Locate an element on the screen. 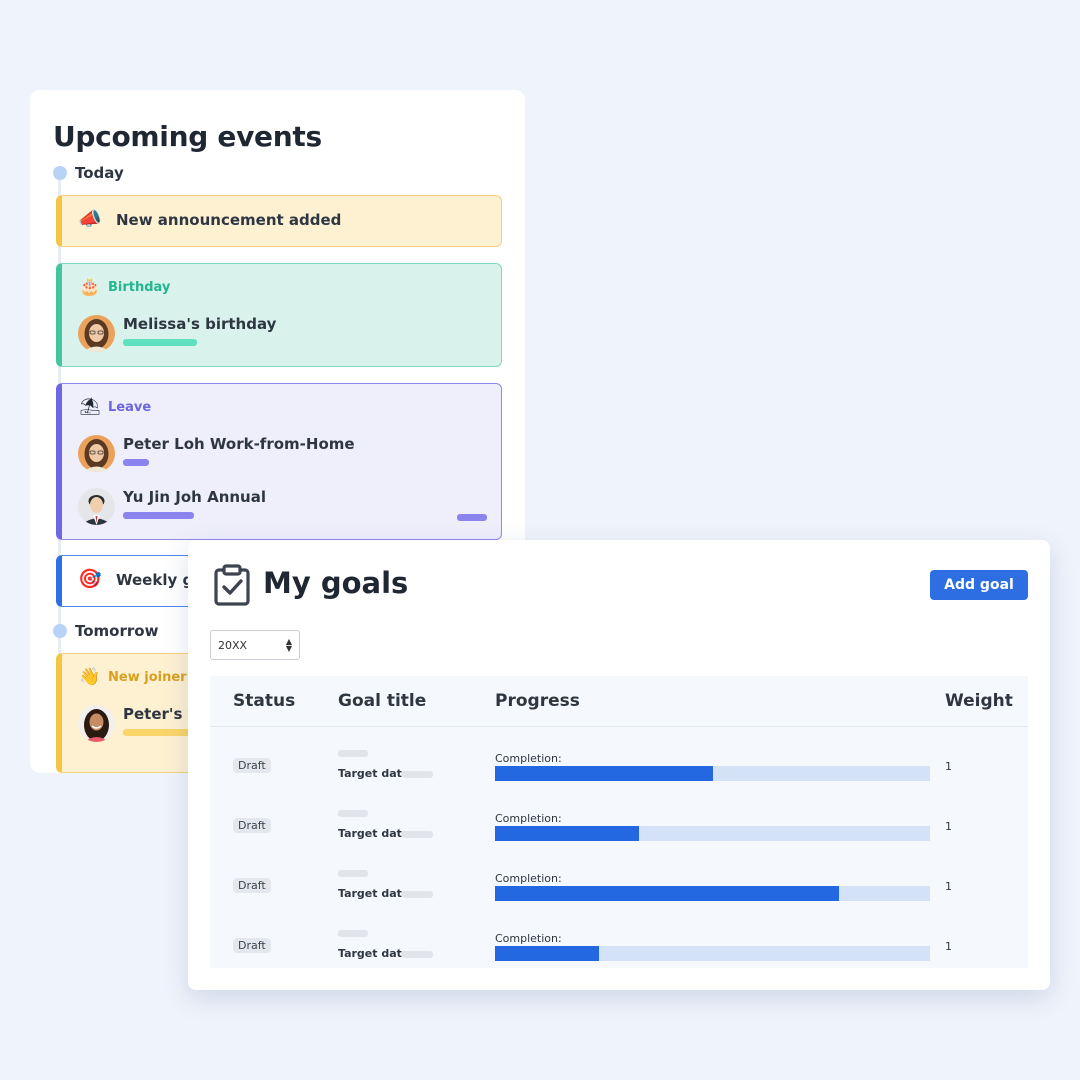 The height and width of the screenshot is (1080, 1080). megaphone-icon: 📣 is located at coordinates (90, 219).